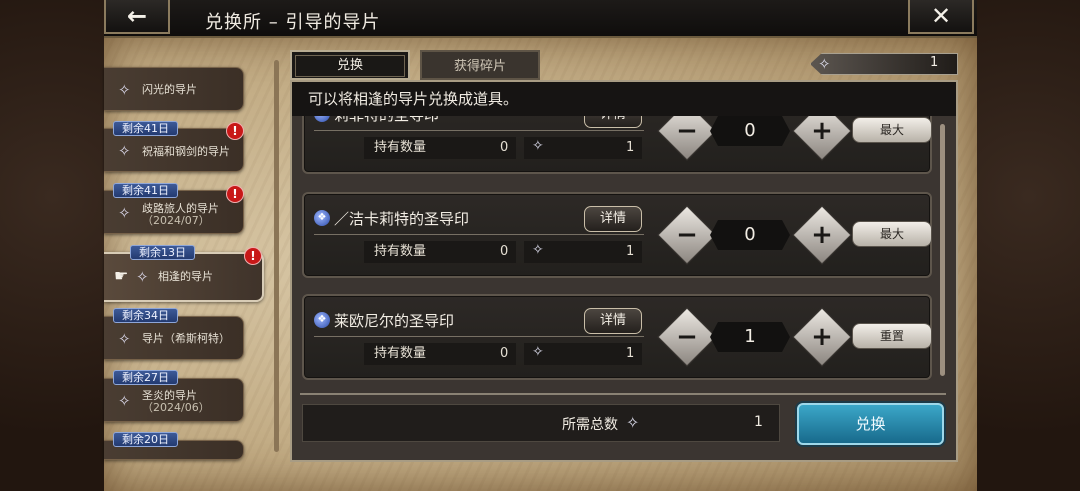 The width and height of the screenshot is (1080, 491). Describe the element at coordinates (541, 423) in the screenshot. I see `total-required-bar` at that location.